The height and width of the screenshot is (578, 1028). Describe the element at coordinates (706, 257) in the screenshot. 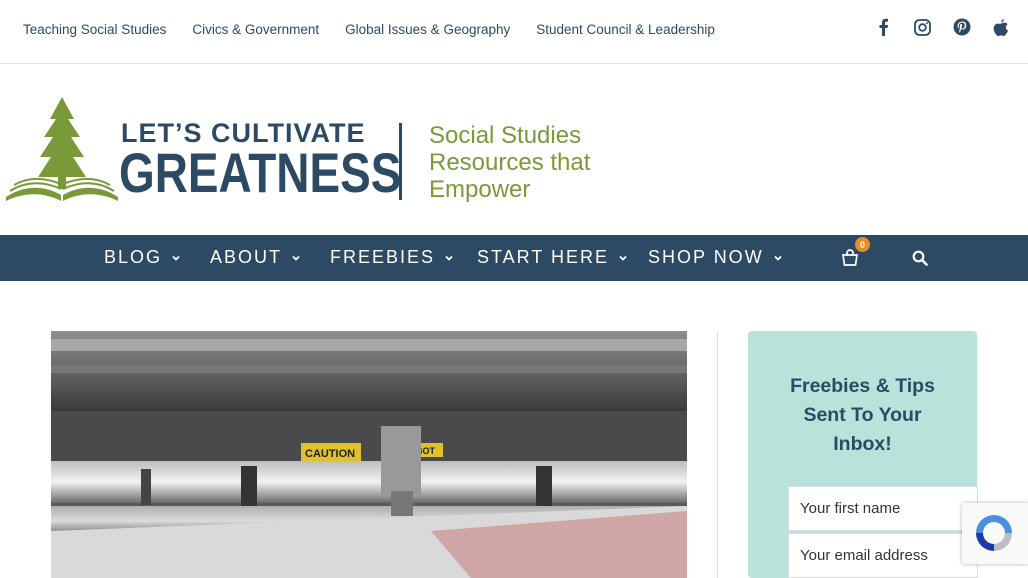

I see `nav-label-shop-now: SHOP NOW` at that location.